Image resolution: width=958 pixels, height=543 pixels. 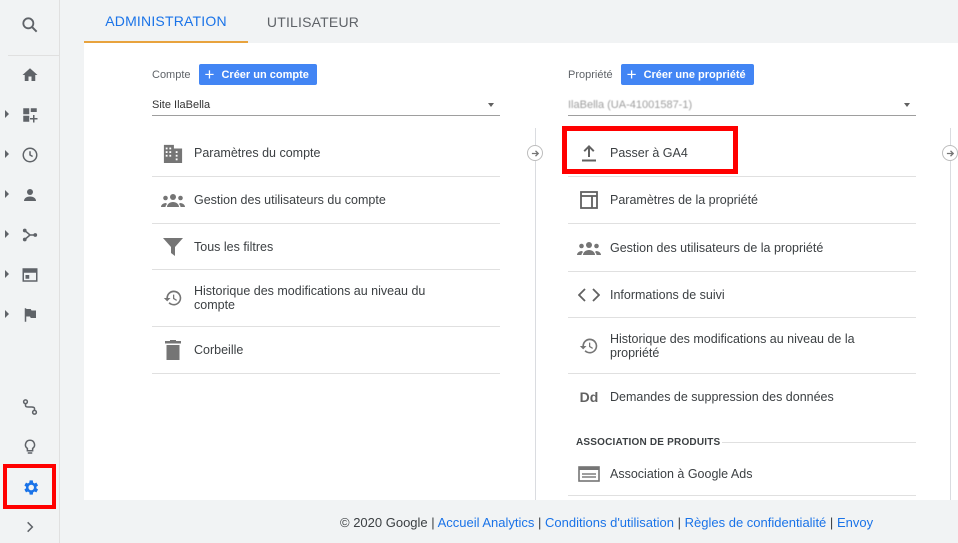 What do you see at coordinates (265, 74) in the screenshot?
I see `create-account-label: Créer un compte` at bounding box center [265, 74].